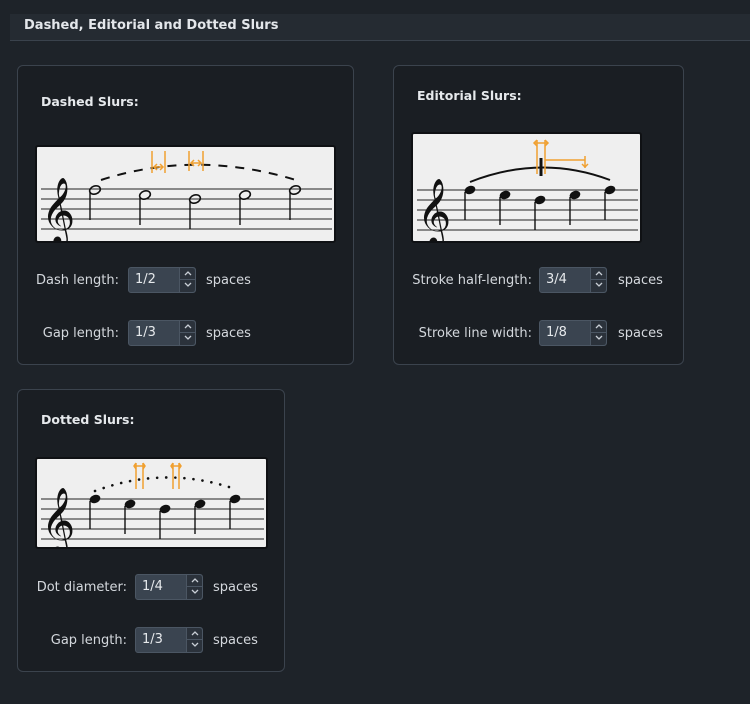 Image resolution: width=750 pixels, height=704 pixels. Describe the element at coordinates (77, 280) in the screenshot. I see `dash-length-label: Dash length:` at that location.